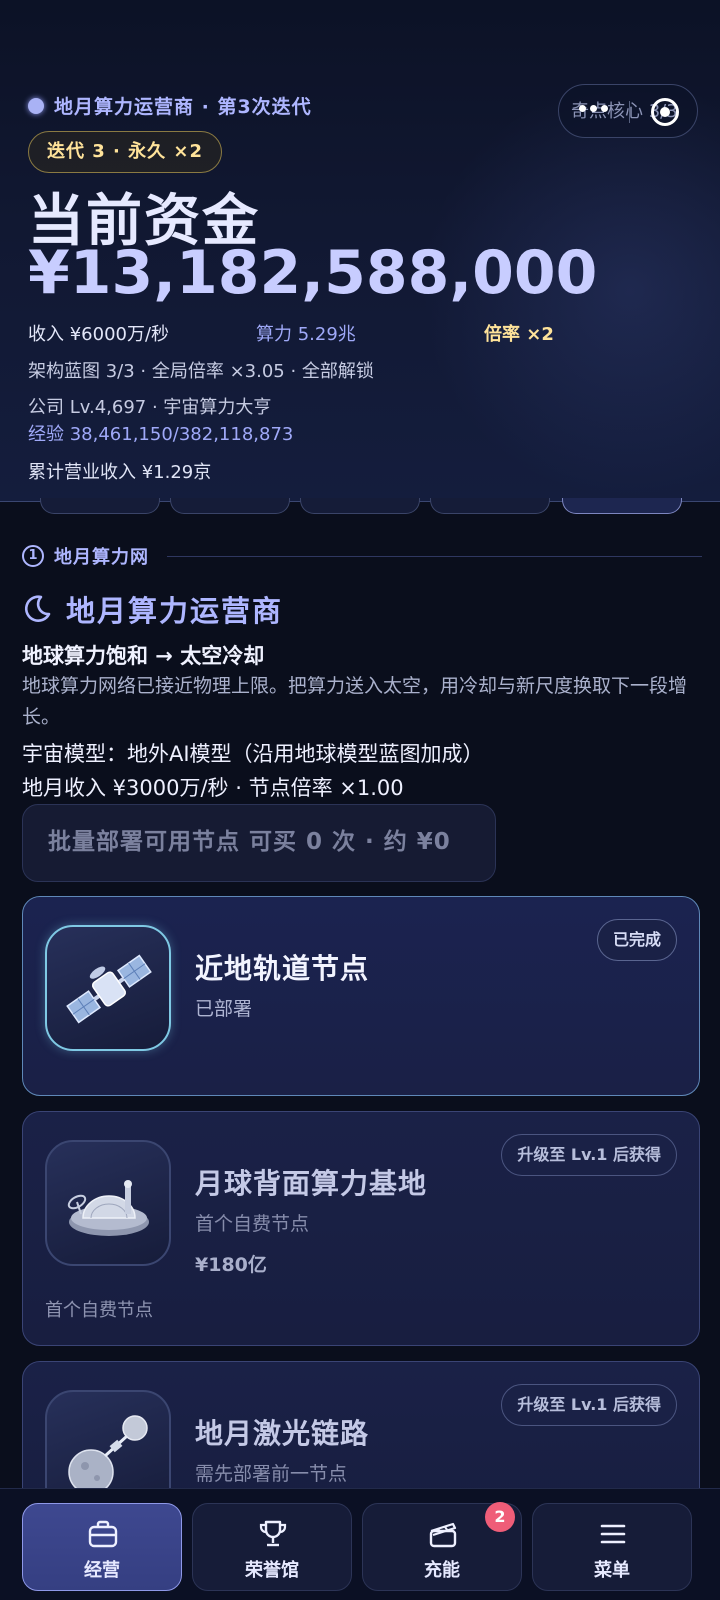 This screenshot has width=720, height=1600. What do you see at coordinates (500, 1517) in the screenshot?
I see `notification-badge: 2` at bounding box center [500, 1517].